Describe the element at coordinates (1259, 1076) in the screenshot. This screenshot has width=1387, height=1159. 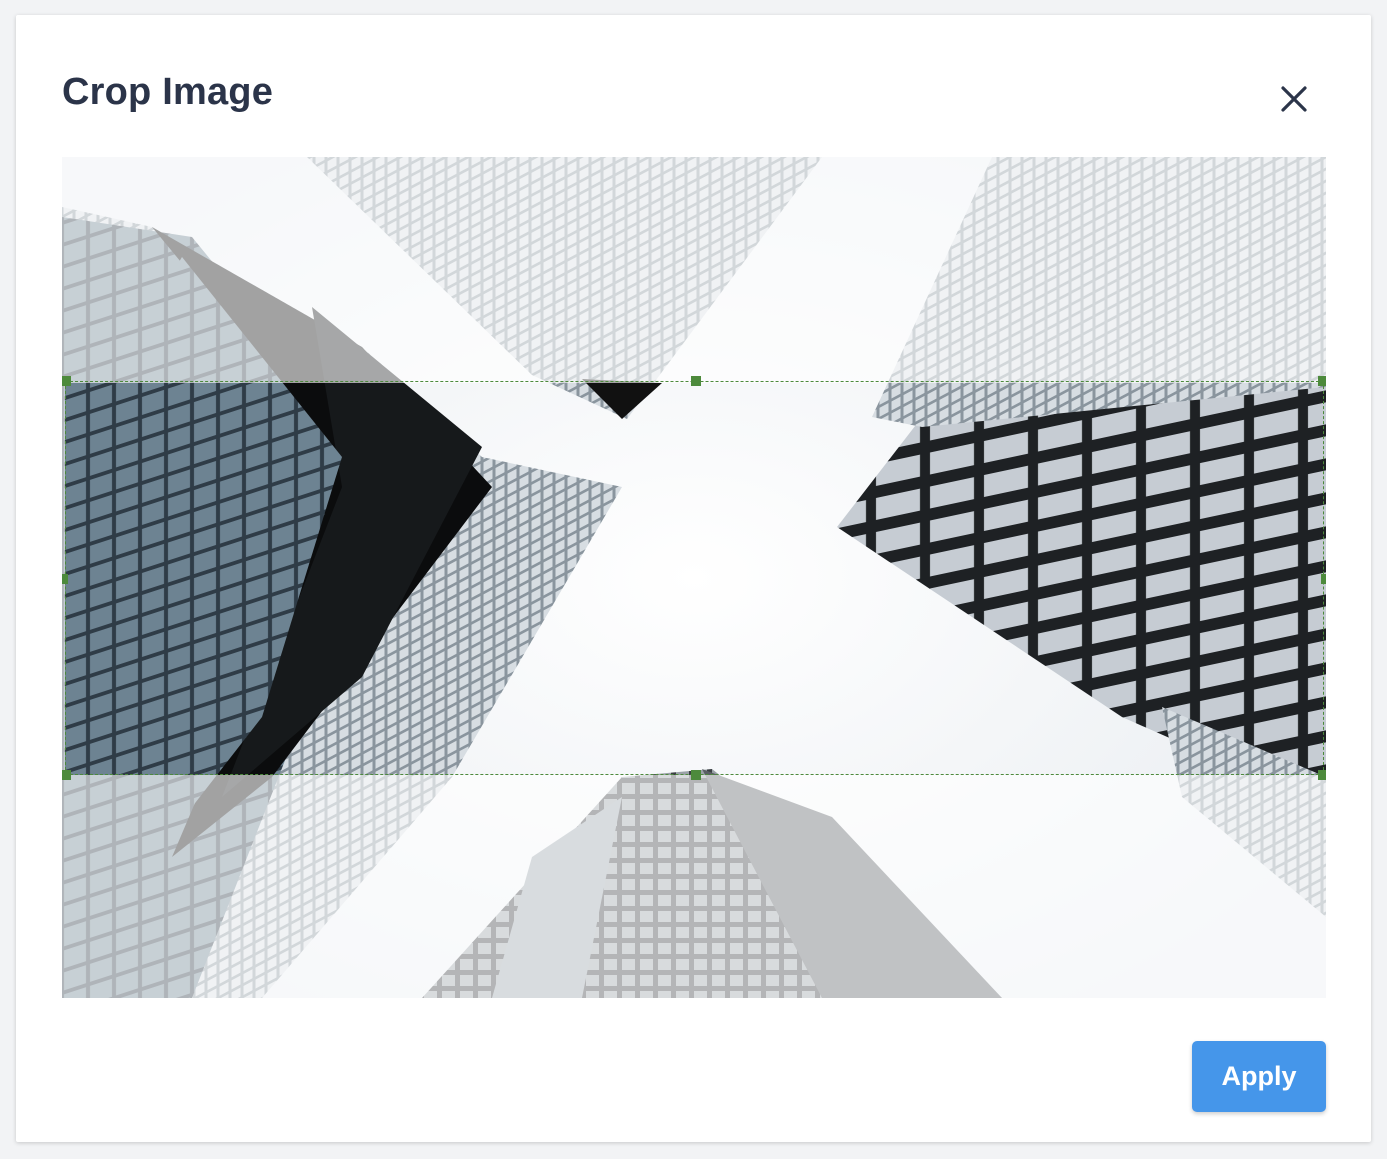
I see `apply-button: Apply` at that location.